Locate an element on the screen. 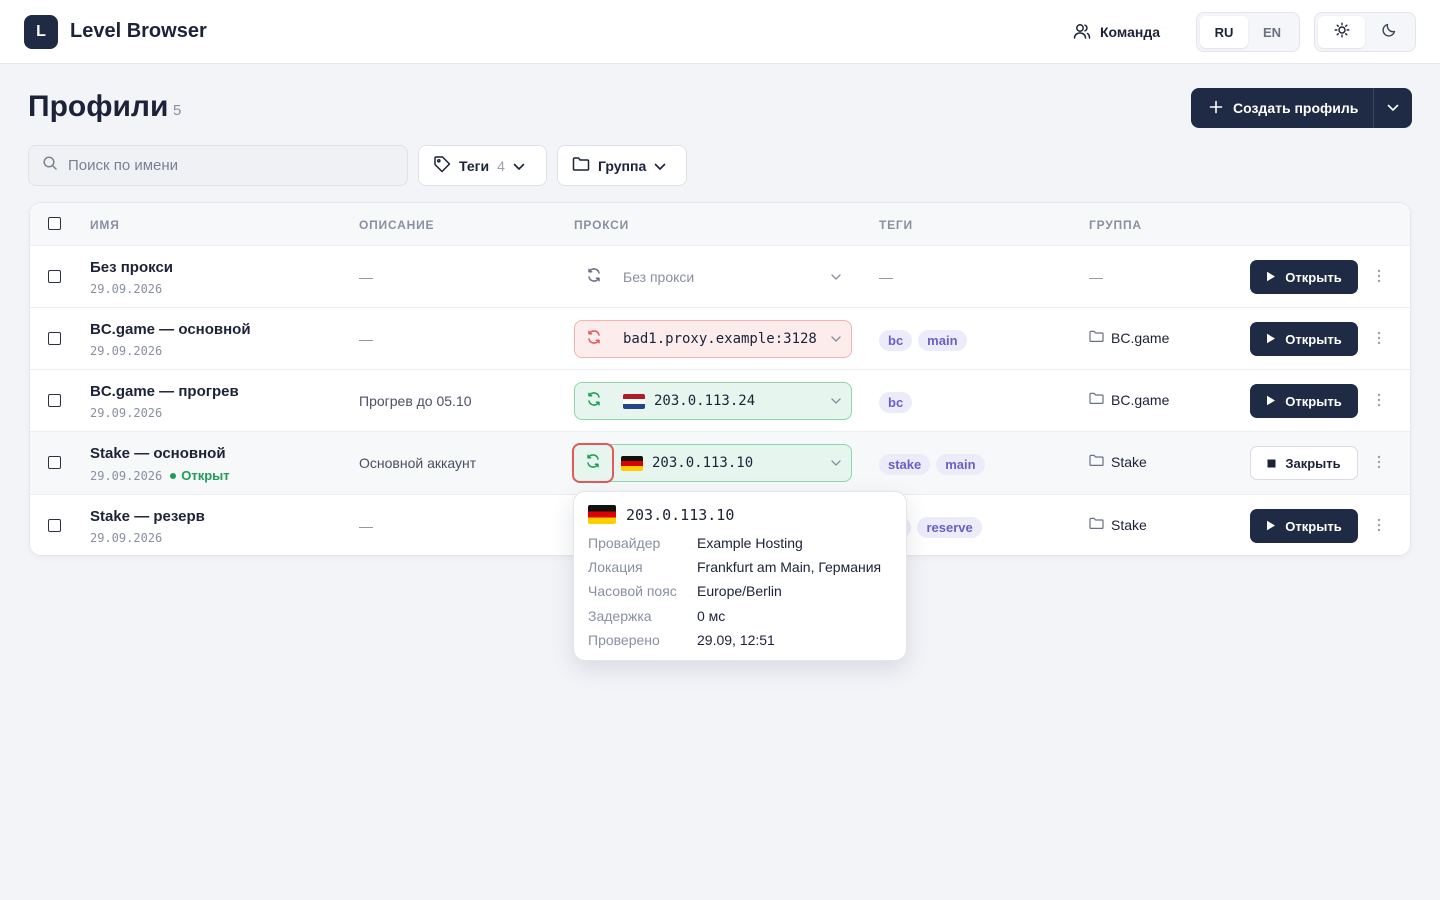 This screenshot has width=1440, height=900. search-box is located at coordinates (218, 165).